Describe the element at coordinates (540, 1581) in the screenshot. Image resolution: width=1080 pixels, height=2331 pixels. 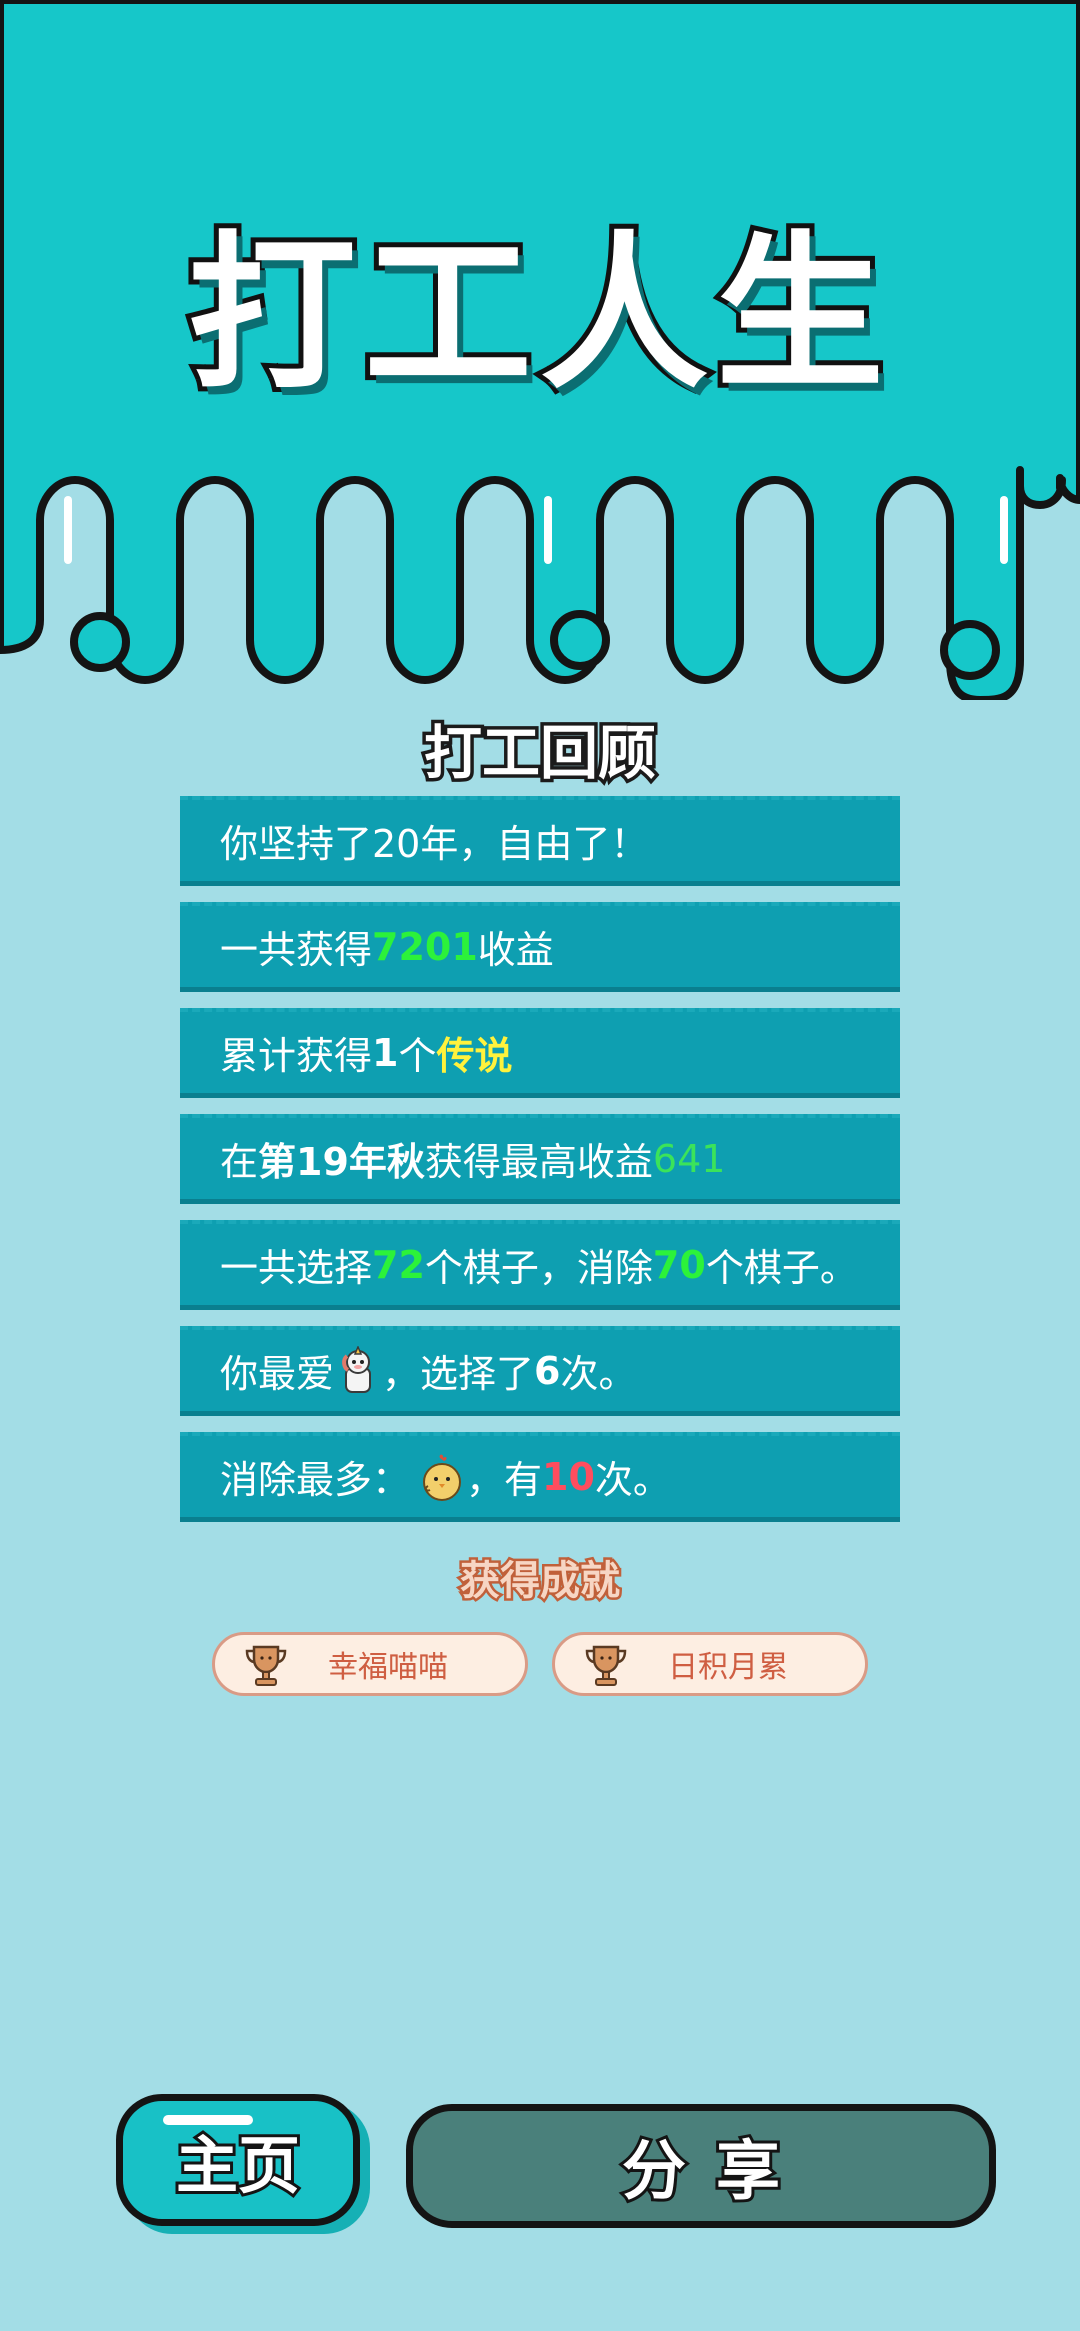
I see `achievements-title: 获得成就` at that location.